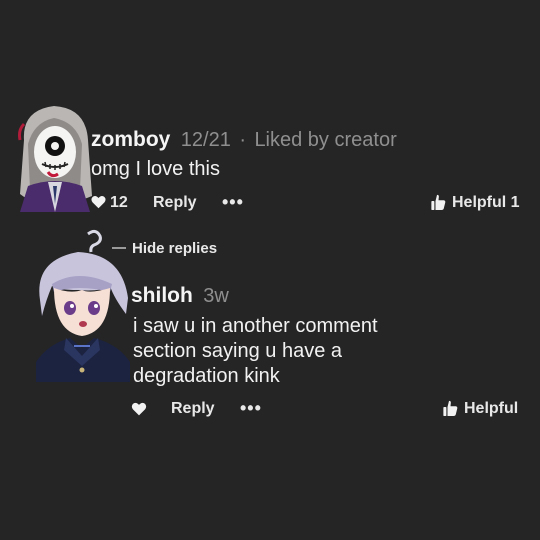  Describe the element at coordinates (98, 202) in the screenshot. I see `heart-icon` at that location.